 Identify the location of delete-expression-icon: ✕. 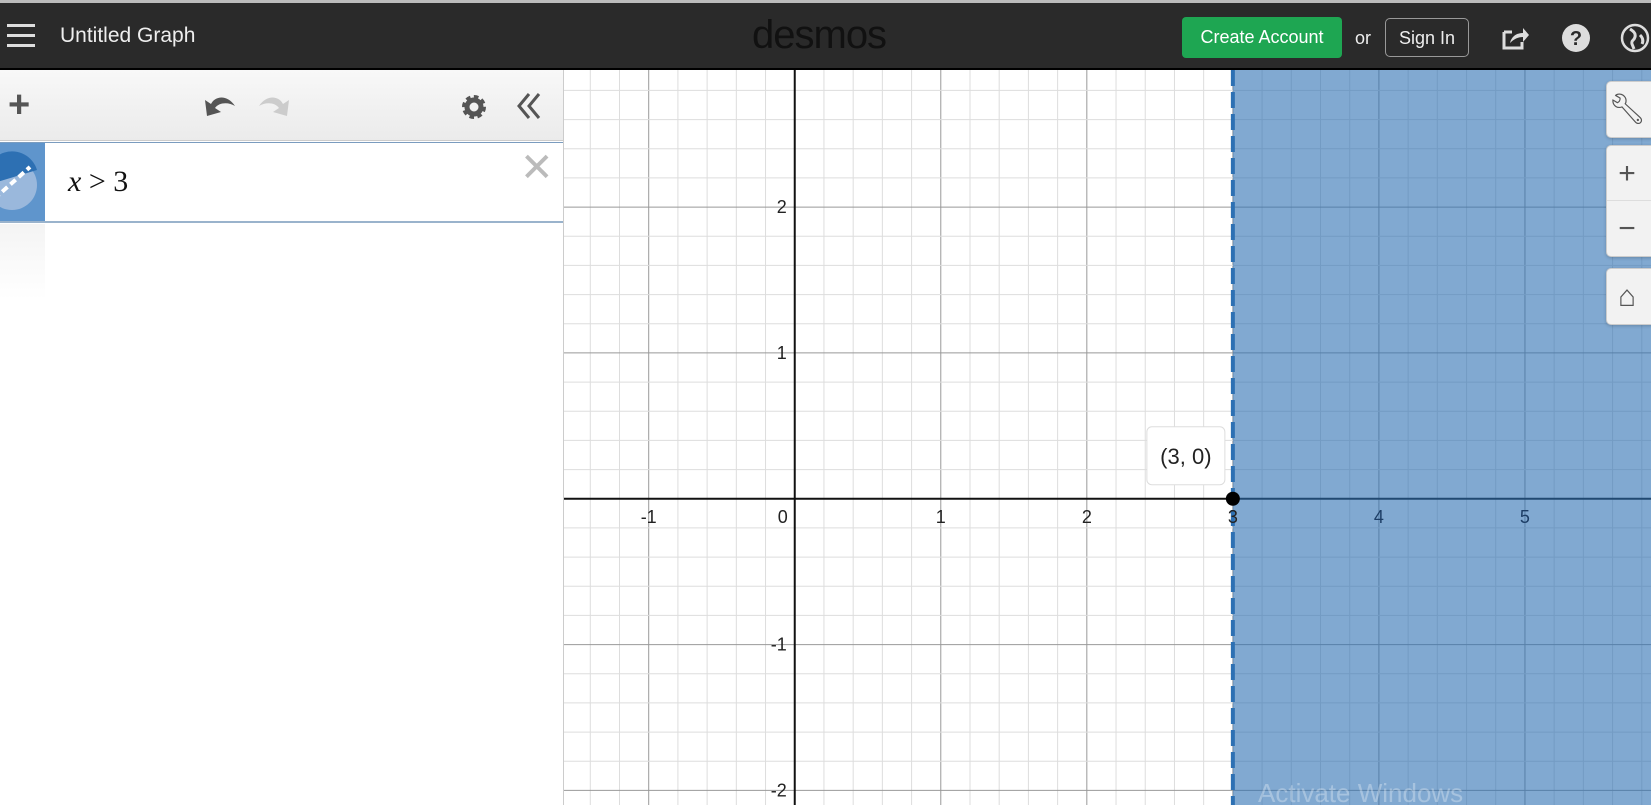
(537, 168).